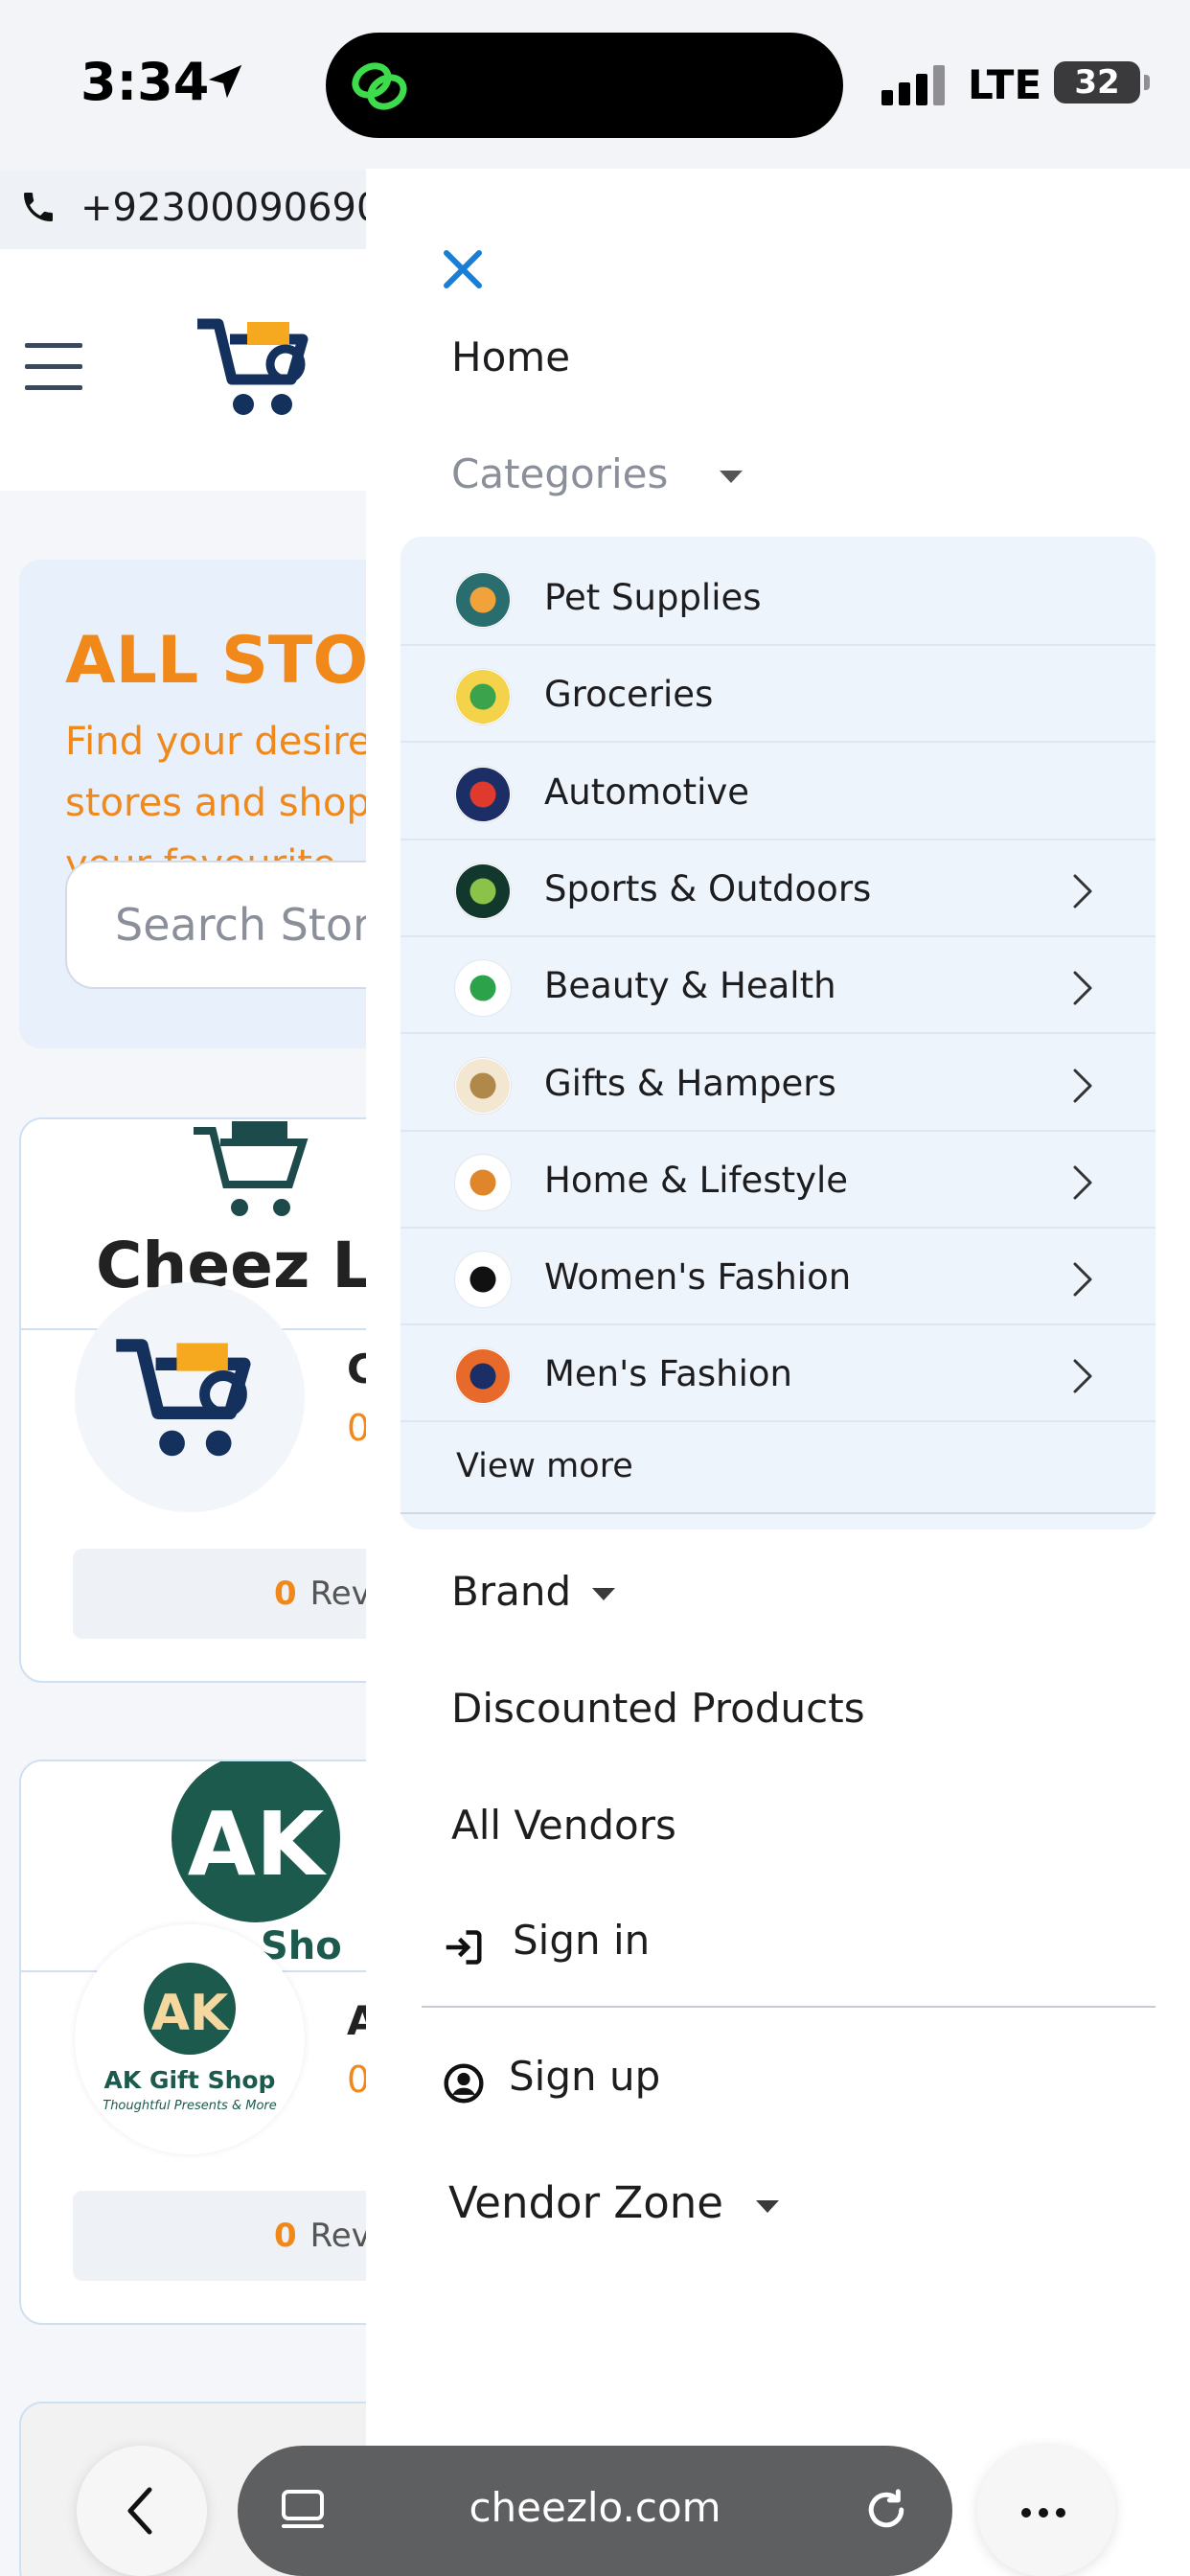 The image size is (1190, 2576). I want to click on link-icon, so click(380, 86).